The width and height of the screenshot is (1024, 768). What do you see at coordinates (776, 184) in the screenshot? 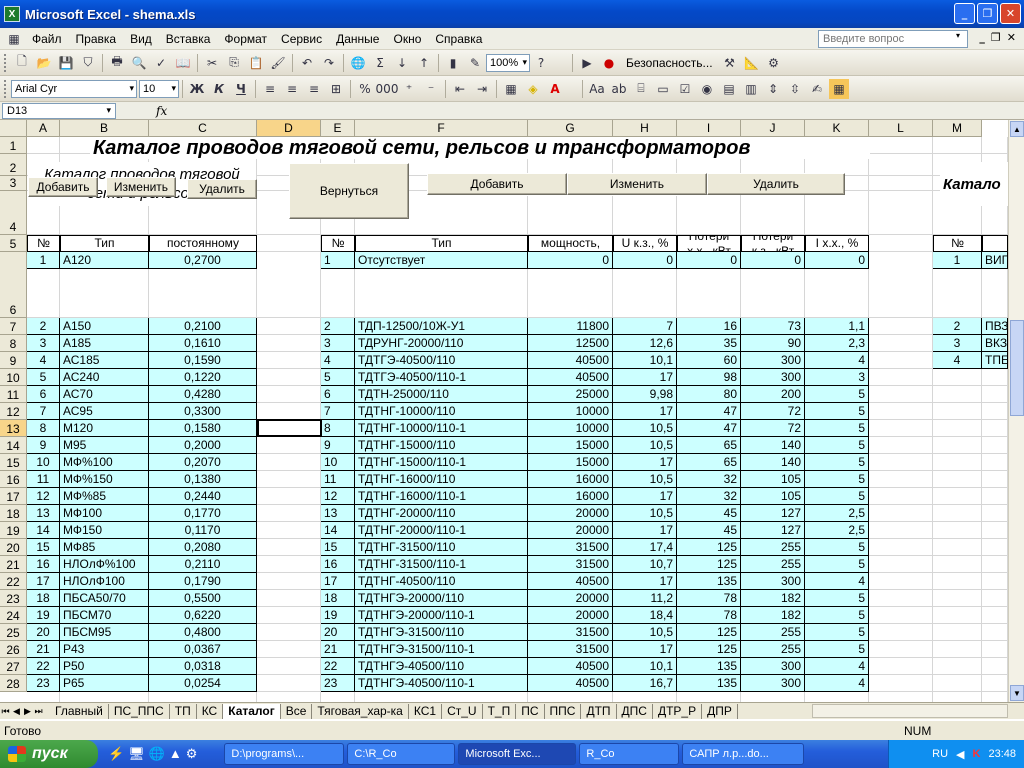
I see `trans-delete-button: Удалить` at bounding box center [776, 184].